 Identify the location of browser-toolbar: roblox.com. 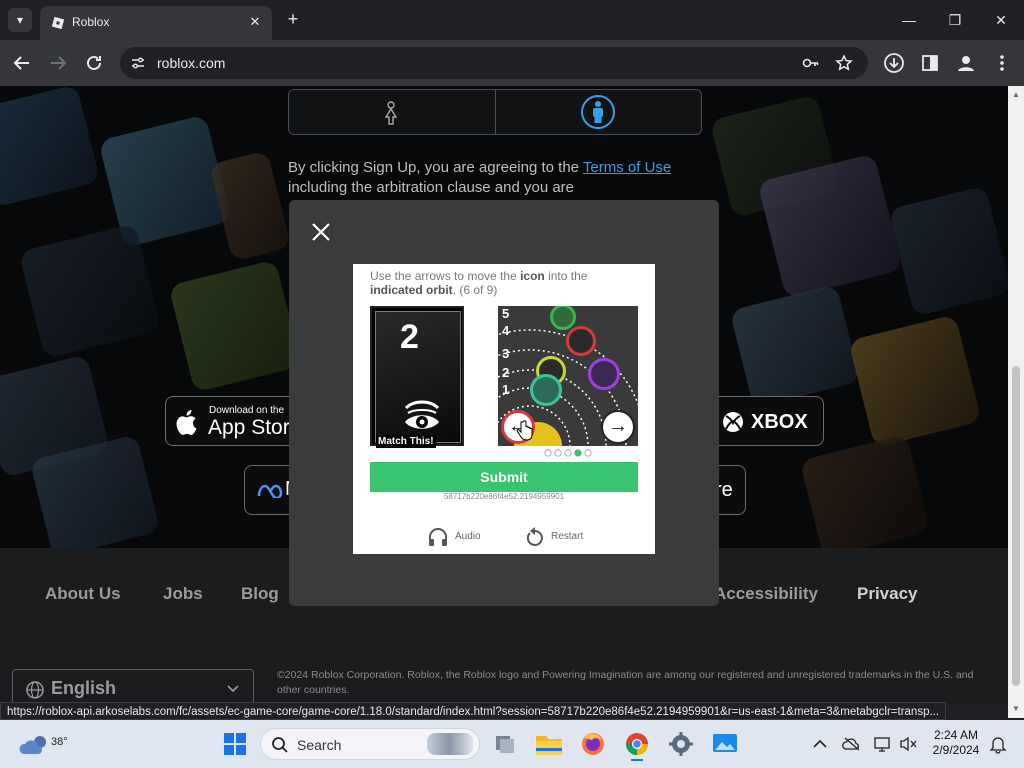
(512, 63).